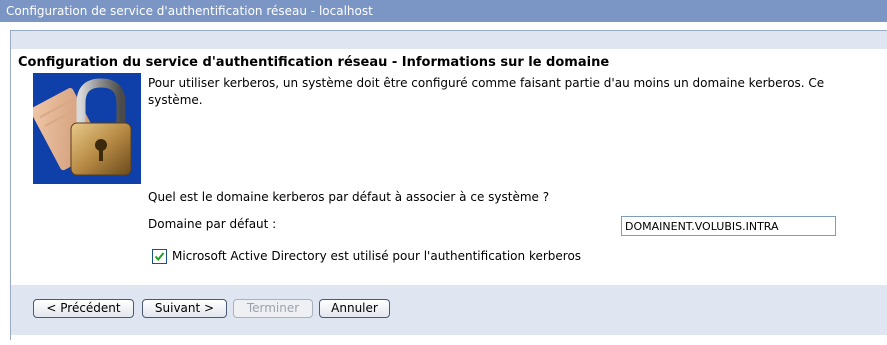 Image resolution: width=887 pixels, height=345 pixels. What do you see at coordinates (273, 308) in the screenshot?
I see `finish-button: Terminer` at bounding box center [273, 308].